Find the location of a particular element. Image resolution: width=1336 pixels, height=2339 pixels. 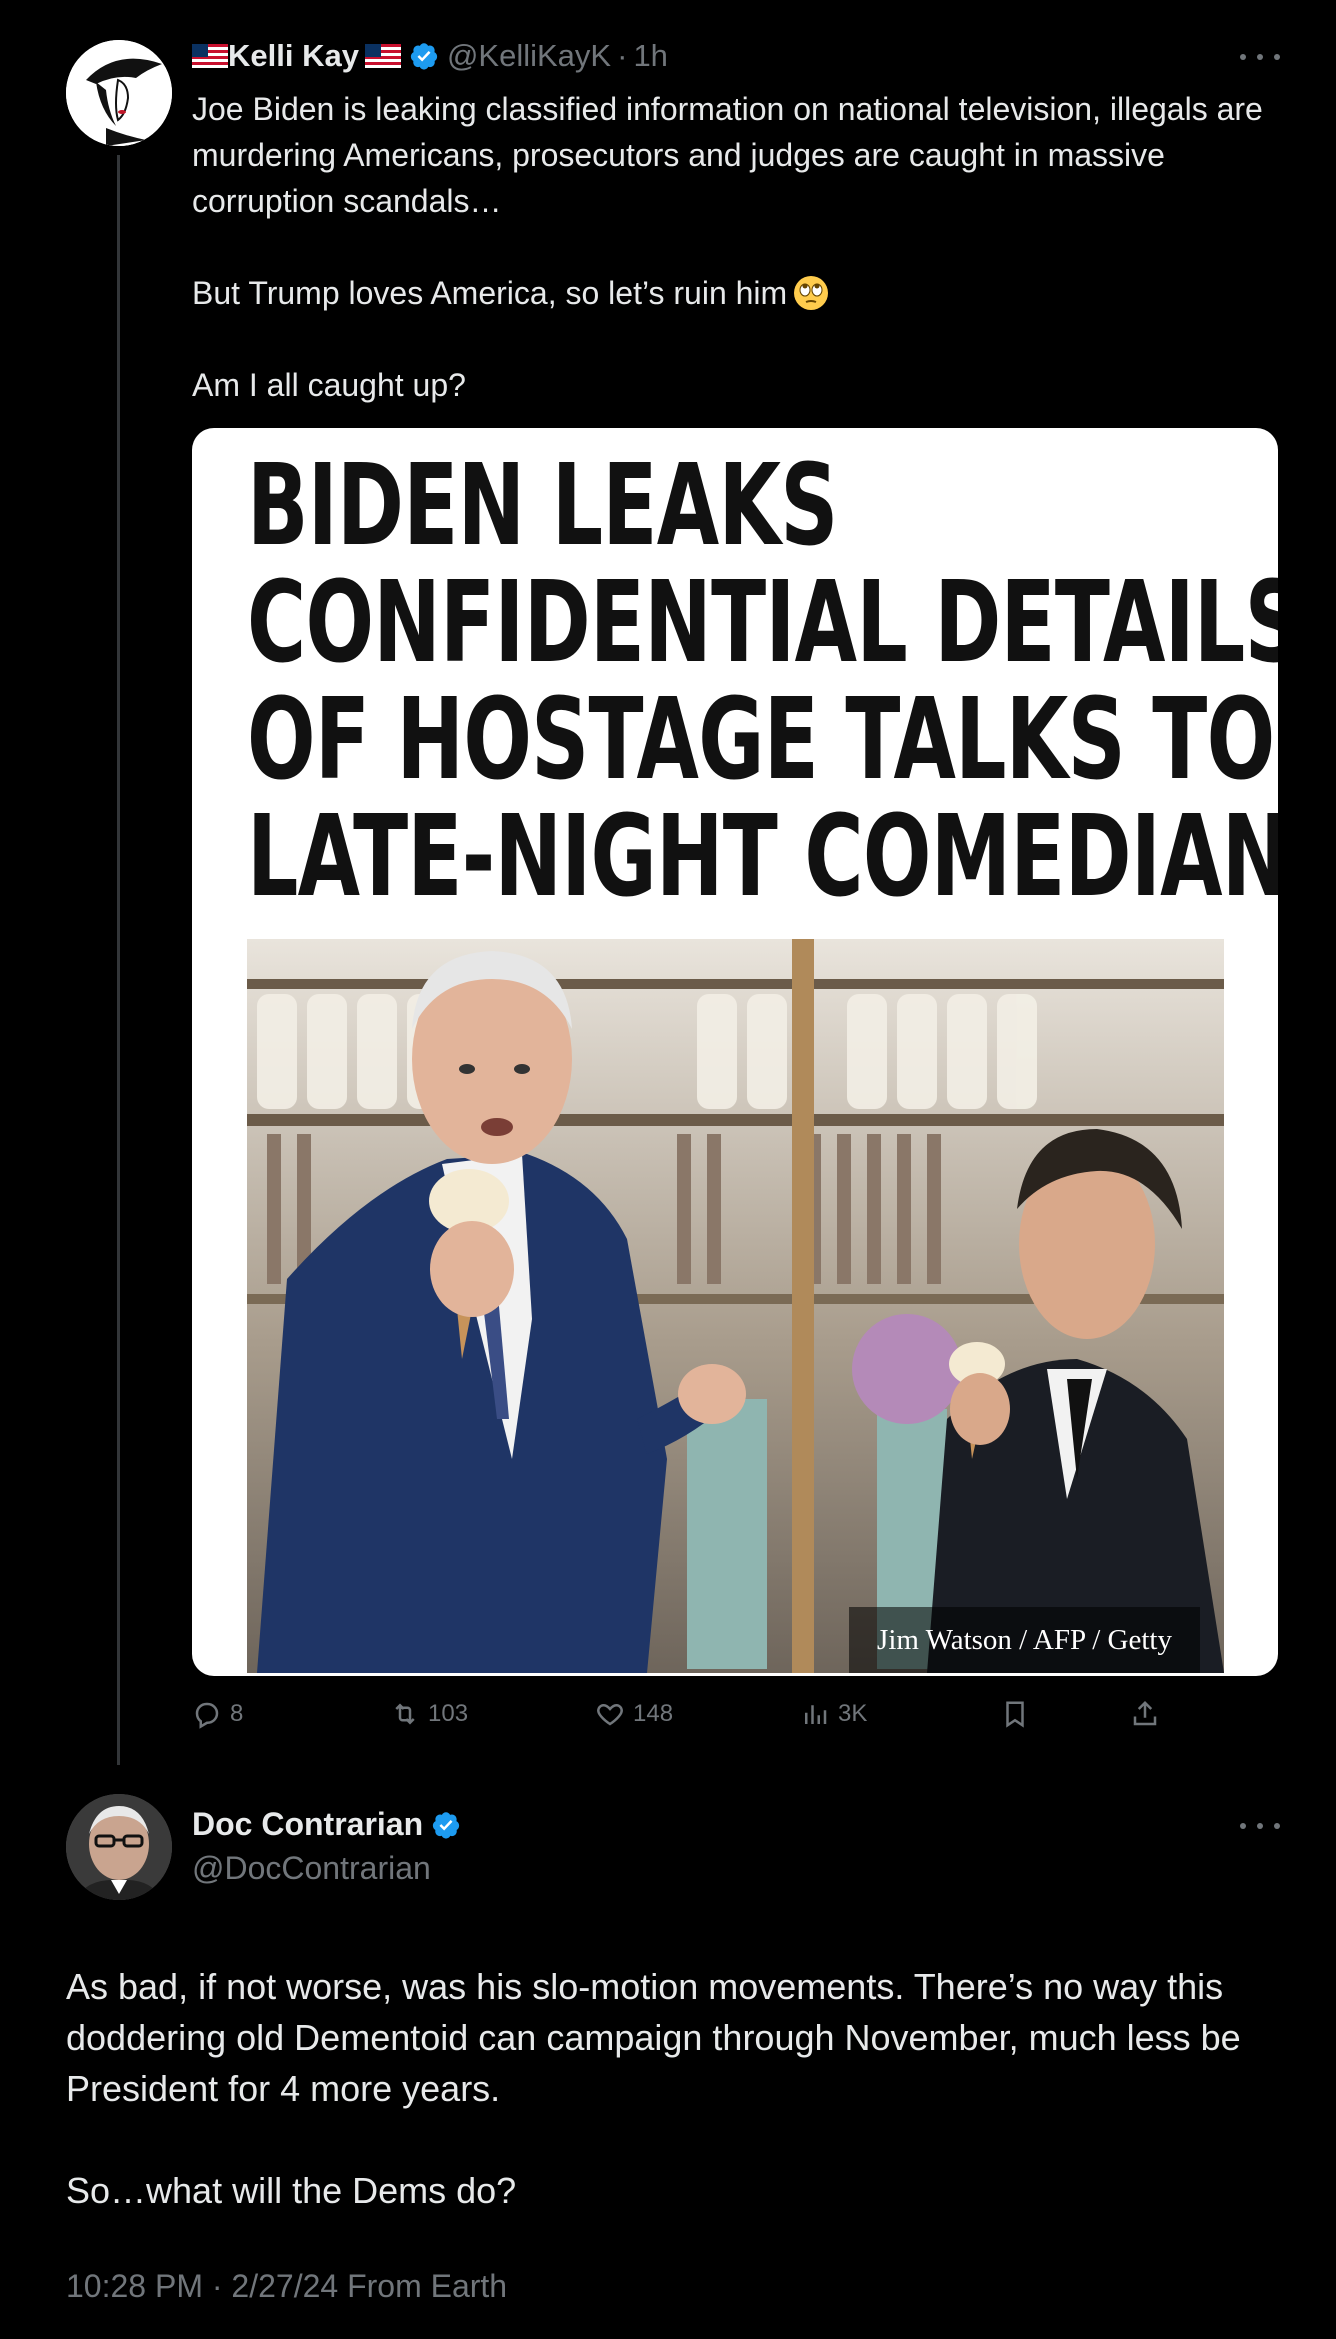

tweet1-action-bar: 8 103 148 3K is located at coordinates (697, 1714).